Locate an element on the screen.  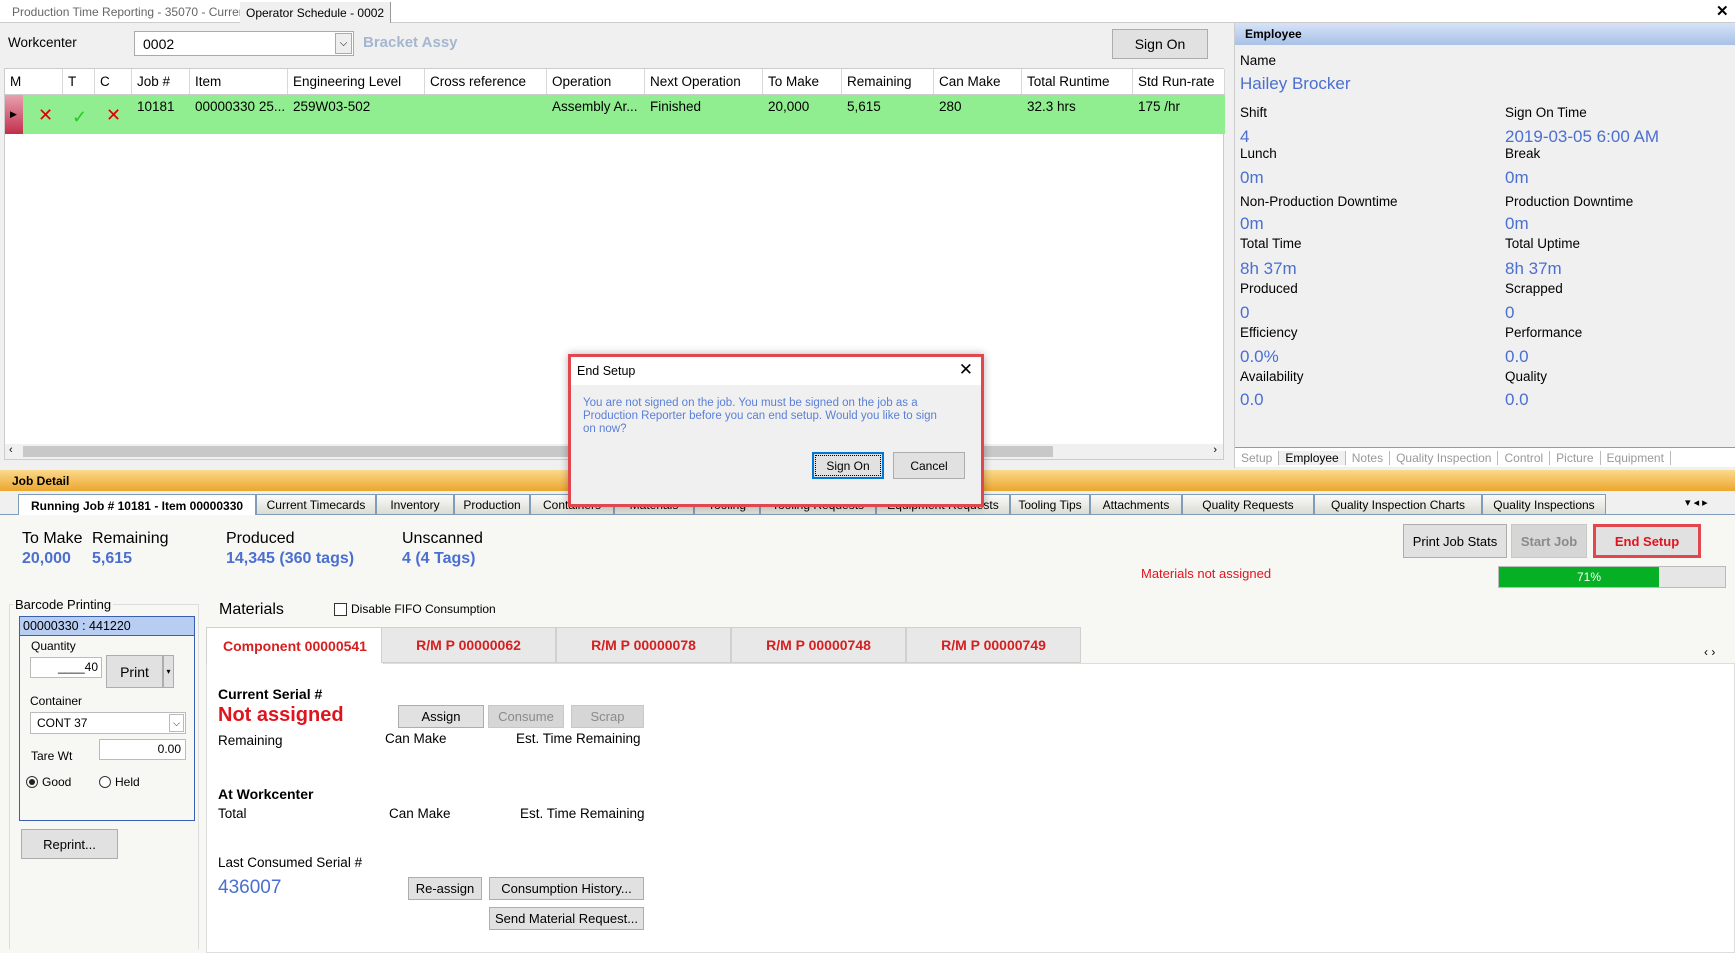
col-eng-level: Engineering Level is located at coordinates (356, 81).